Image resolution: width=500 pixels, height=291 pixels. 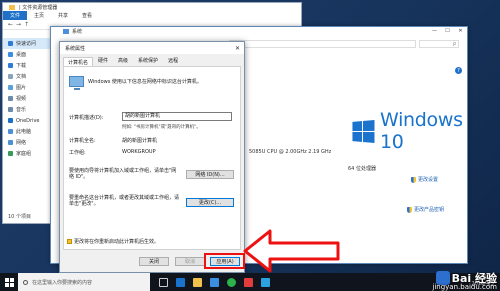 What do you see at coordinates (30, 153) in the screenshot?
I see `nav-item-homegroup: 家庭组` at bounding box center [30, 153].